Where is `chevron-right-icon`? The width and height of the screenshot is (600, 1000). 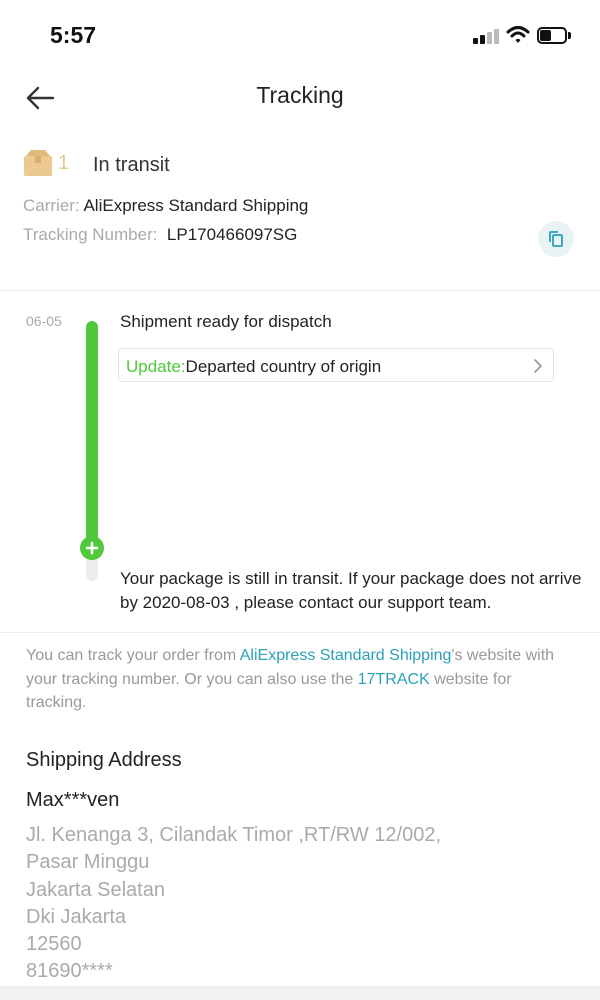 chevron-right-icon is located at coordinates (538, 366).